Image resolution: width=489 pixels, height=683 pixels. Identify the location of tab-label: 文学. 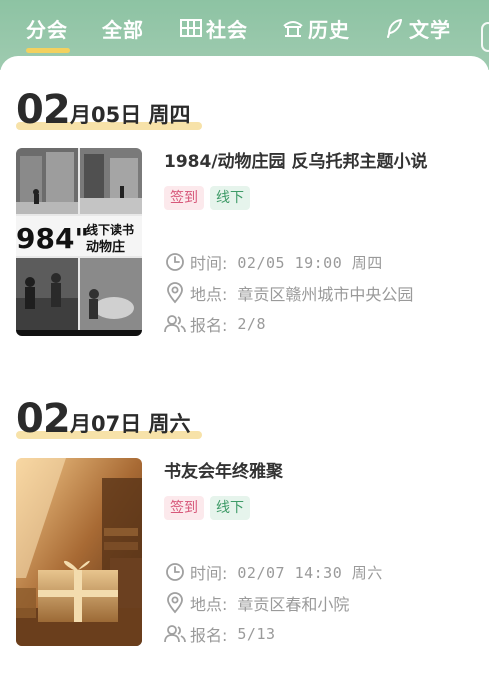
(430, 29).